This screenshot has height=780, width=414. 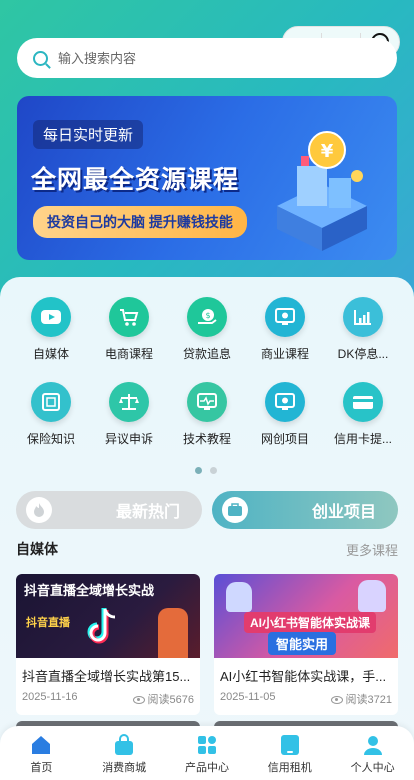 What do you see at coordinates (129, 317) in the screenshot?
I see `cart-icon` at bounding box center [129, 317].